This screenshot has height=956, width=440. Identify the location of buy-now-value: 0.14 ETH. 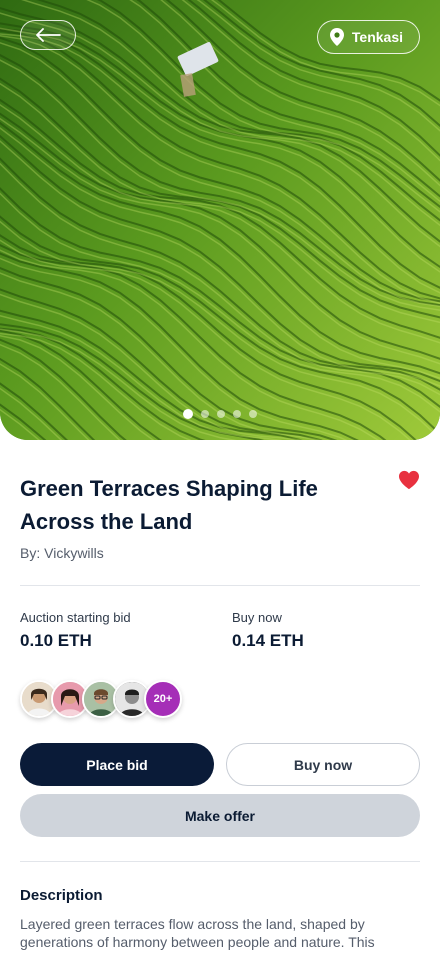
(268, 640).